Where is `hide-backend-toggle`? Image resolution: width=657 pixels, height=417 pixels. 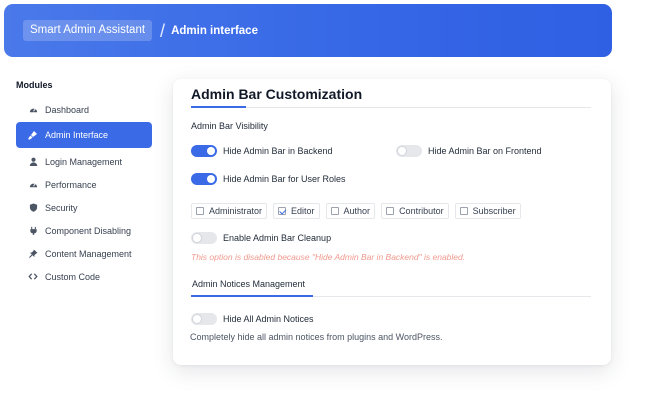 hide-backend-toggle is located at coordinates (204, 151).